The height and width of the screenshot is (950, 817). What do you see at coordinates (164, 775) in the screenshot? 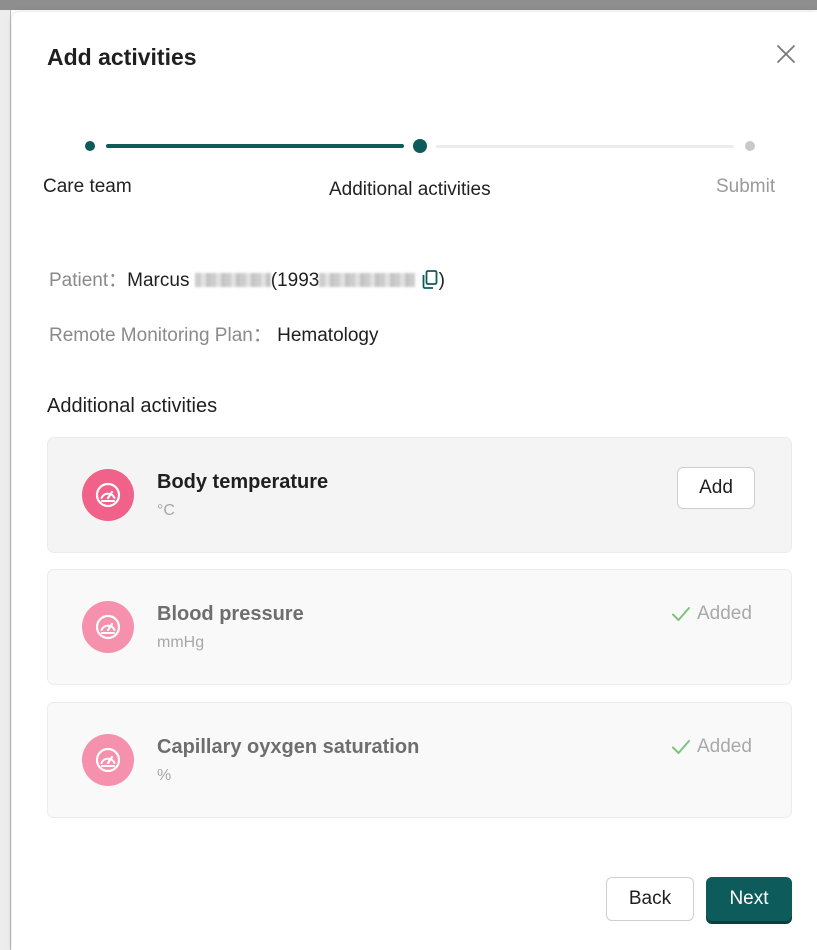
I see `activity-unit: %` at bounding box center [164, 775].